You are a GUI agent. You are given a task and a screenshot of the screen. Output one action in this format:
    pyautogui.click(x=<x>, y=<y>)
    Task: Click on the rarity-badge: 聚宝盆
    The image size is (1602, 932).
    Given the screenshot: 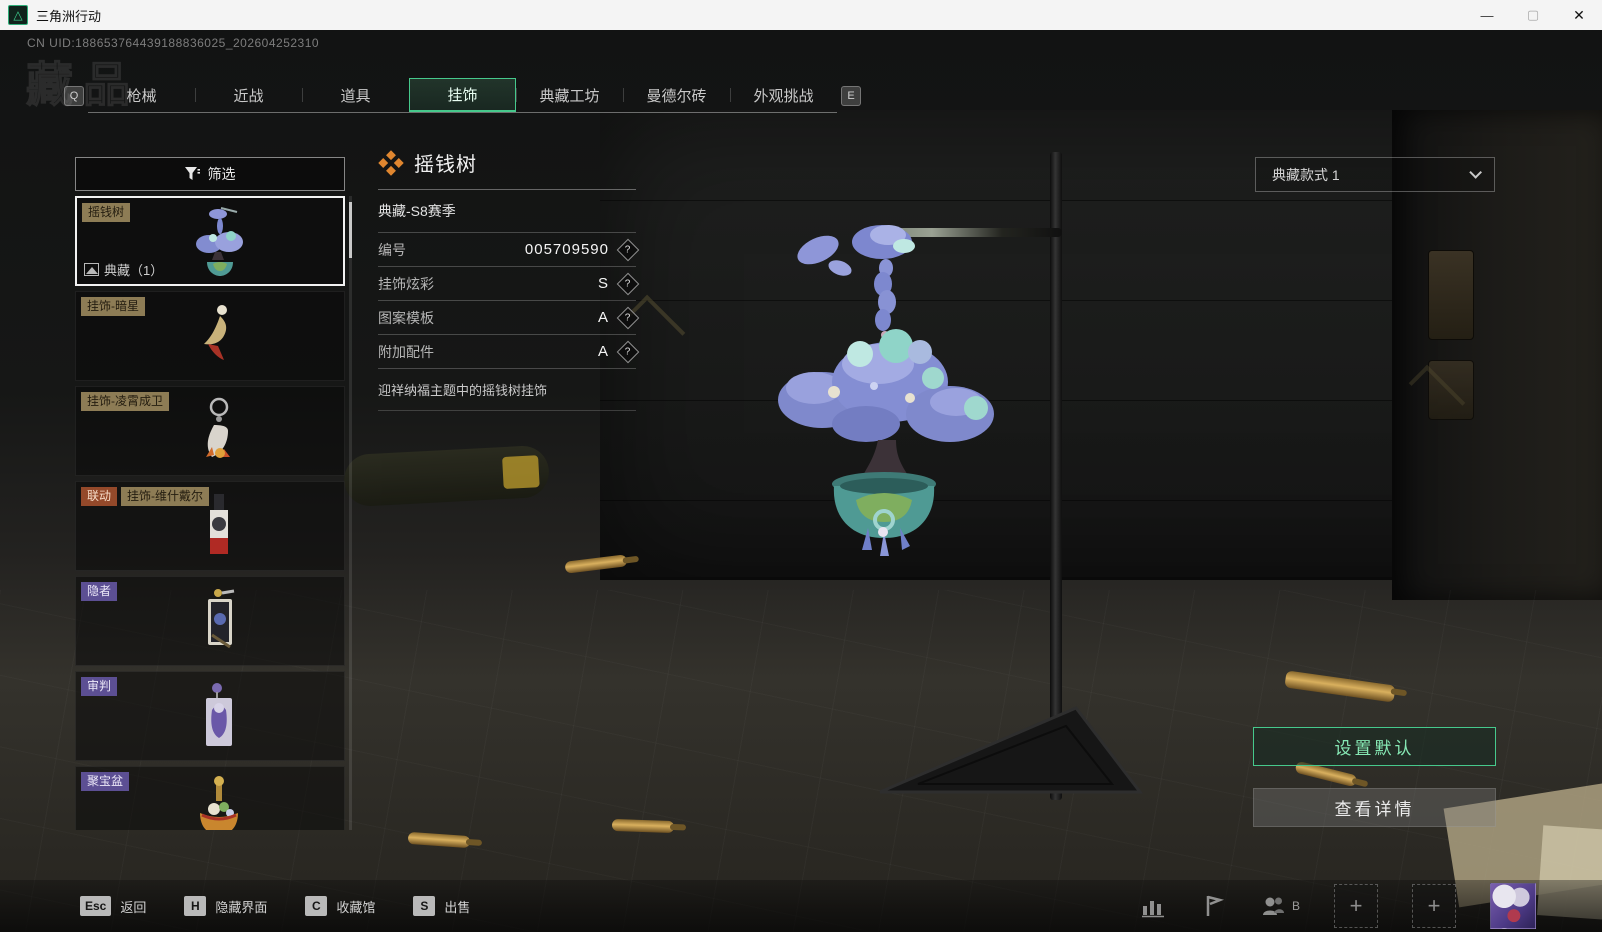 What is the action you would take?
    pyautogui.click(x=105, y=781)
    